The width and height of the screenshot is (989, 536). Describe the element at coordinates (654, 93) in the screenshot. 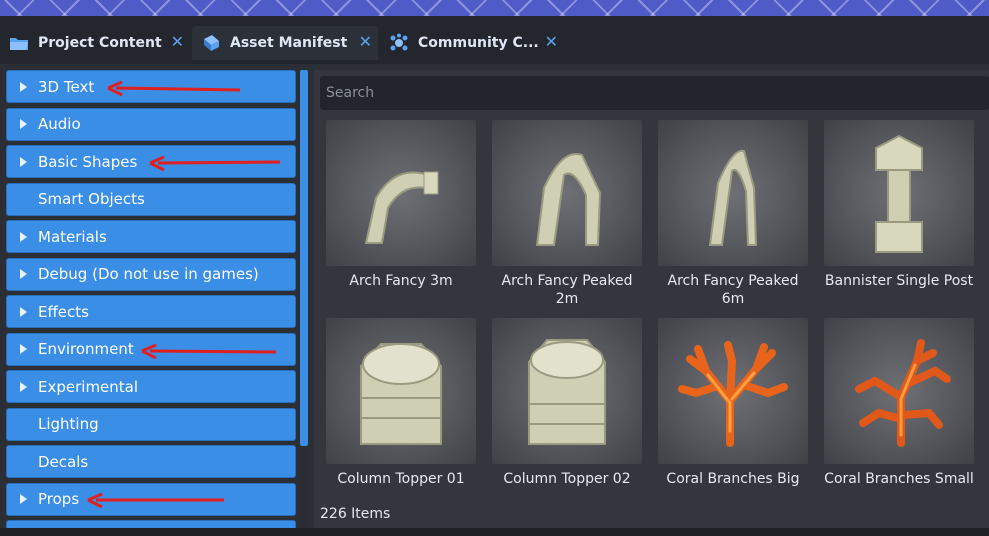

I see `search-input: Search` at that location.